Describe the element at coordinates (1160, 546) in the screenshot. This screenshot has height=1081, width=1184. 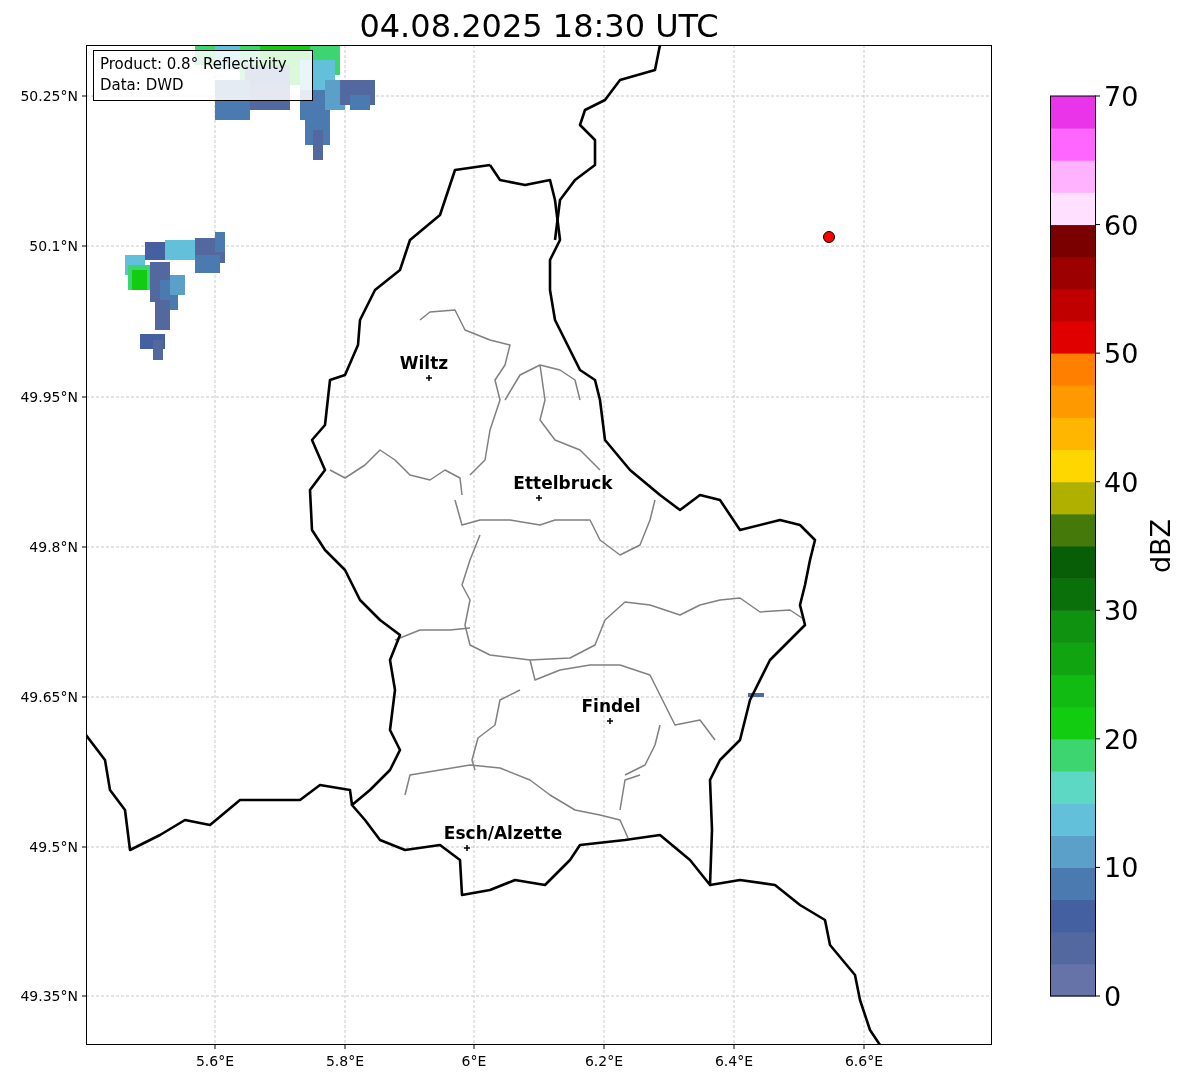
I see `colorbar-label: dBZ` at that location.